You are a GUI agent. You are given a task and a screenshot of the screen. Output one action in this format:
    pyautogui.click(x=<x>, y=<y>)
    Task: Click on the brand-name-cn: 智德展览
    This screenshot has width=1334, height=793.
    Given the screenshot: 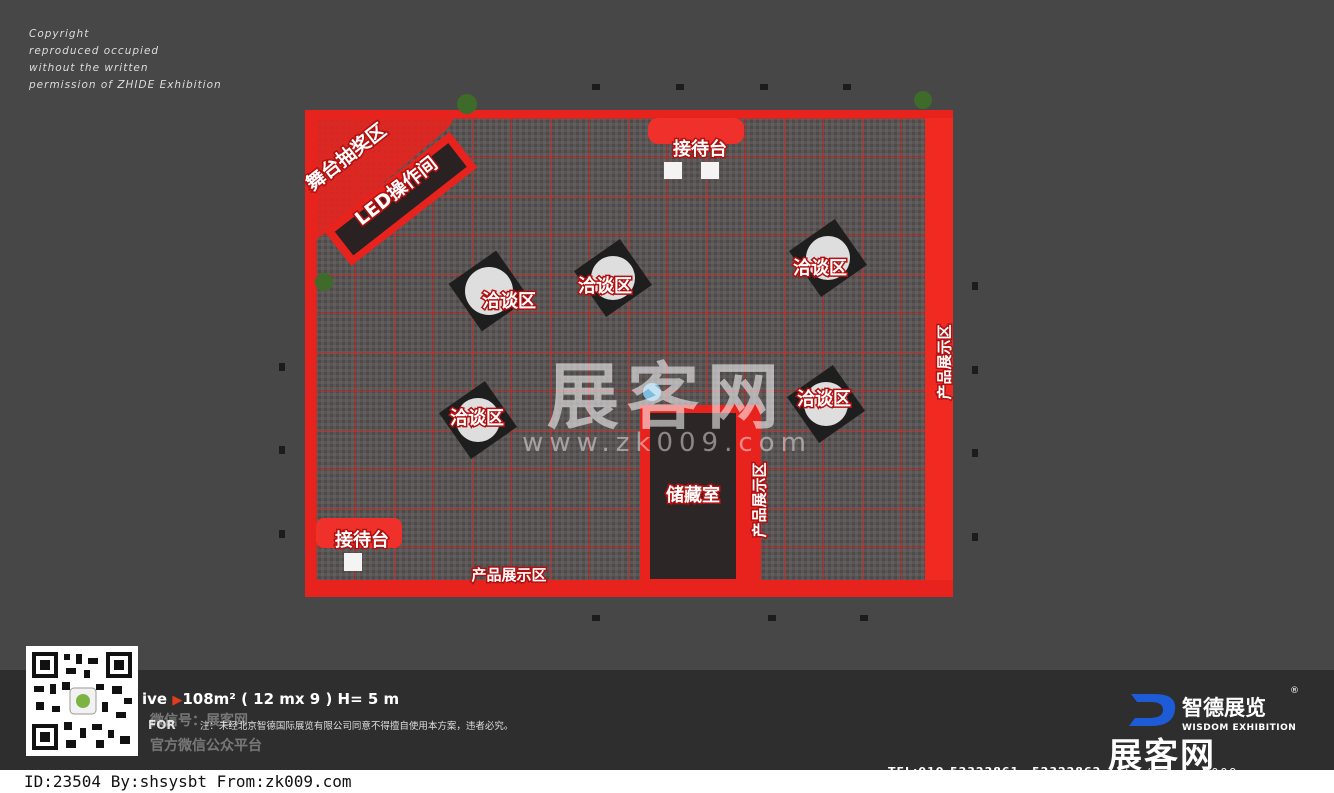 What is the action you would take?
    pyautogui.click(x=1224, y=708)
    